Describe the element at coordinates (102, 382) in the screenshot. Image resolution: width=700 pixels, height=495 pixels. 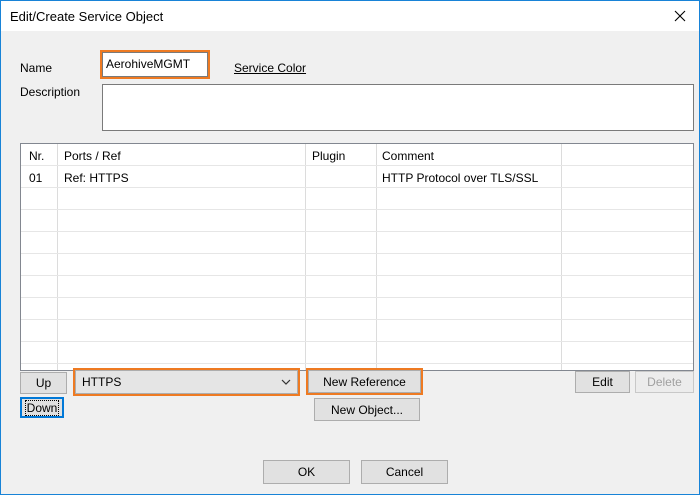
I see `reference-select-value: HTTPS` at that location.